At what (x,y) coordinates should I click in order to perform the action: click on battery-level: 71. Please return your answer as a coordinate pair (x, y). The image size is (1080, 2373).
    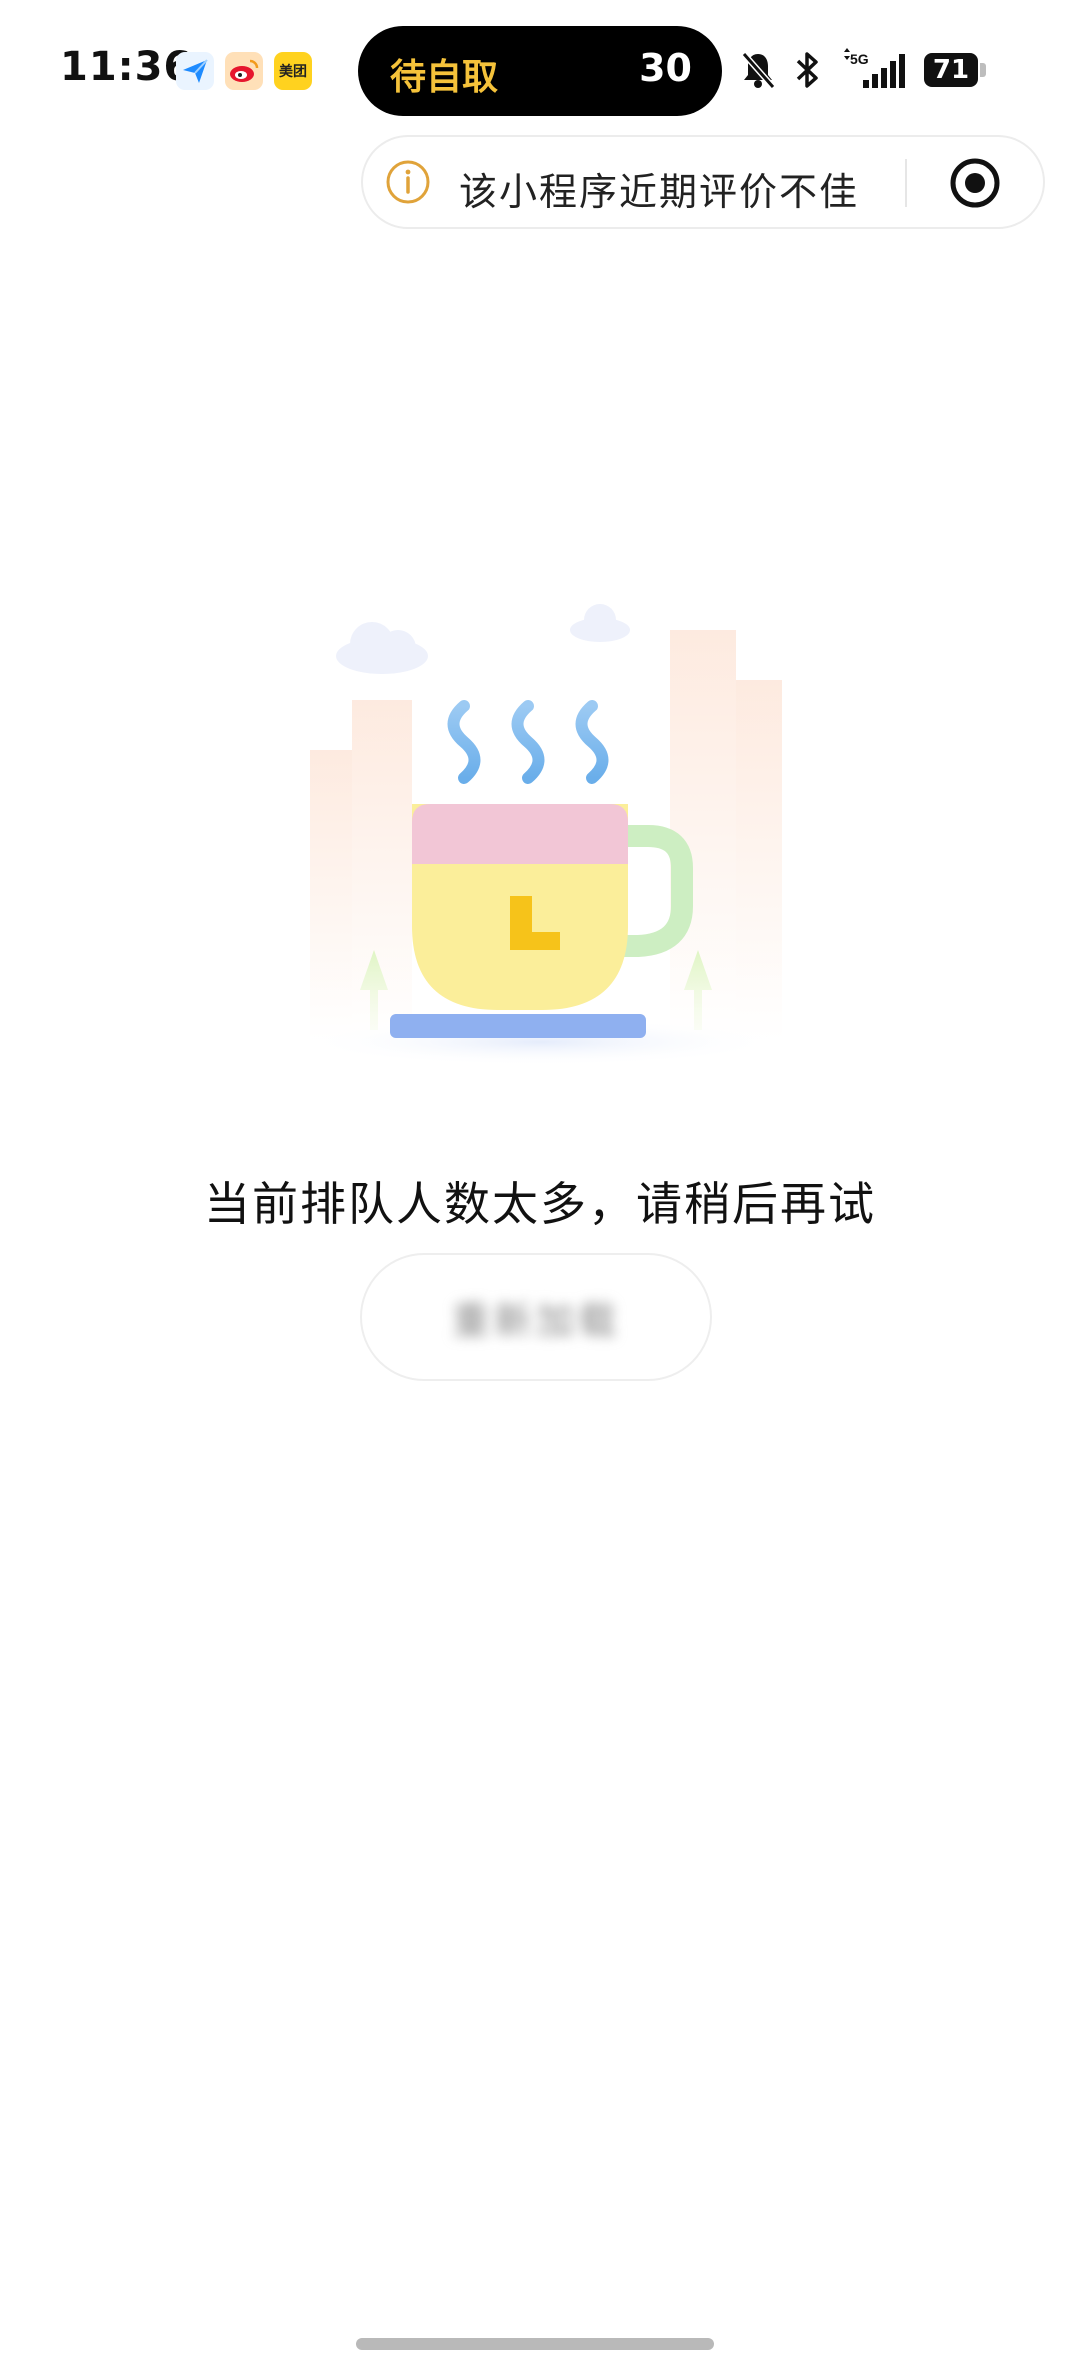
    Looking at the image, I should click on (951, 70).